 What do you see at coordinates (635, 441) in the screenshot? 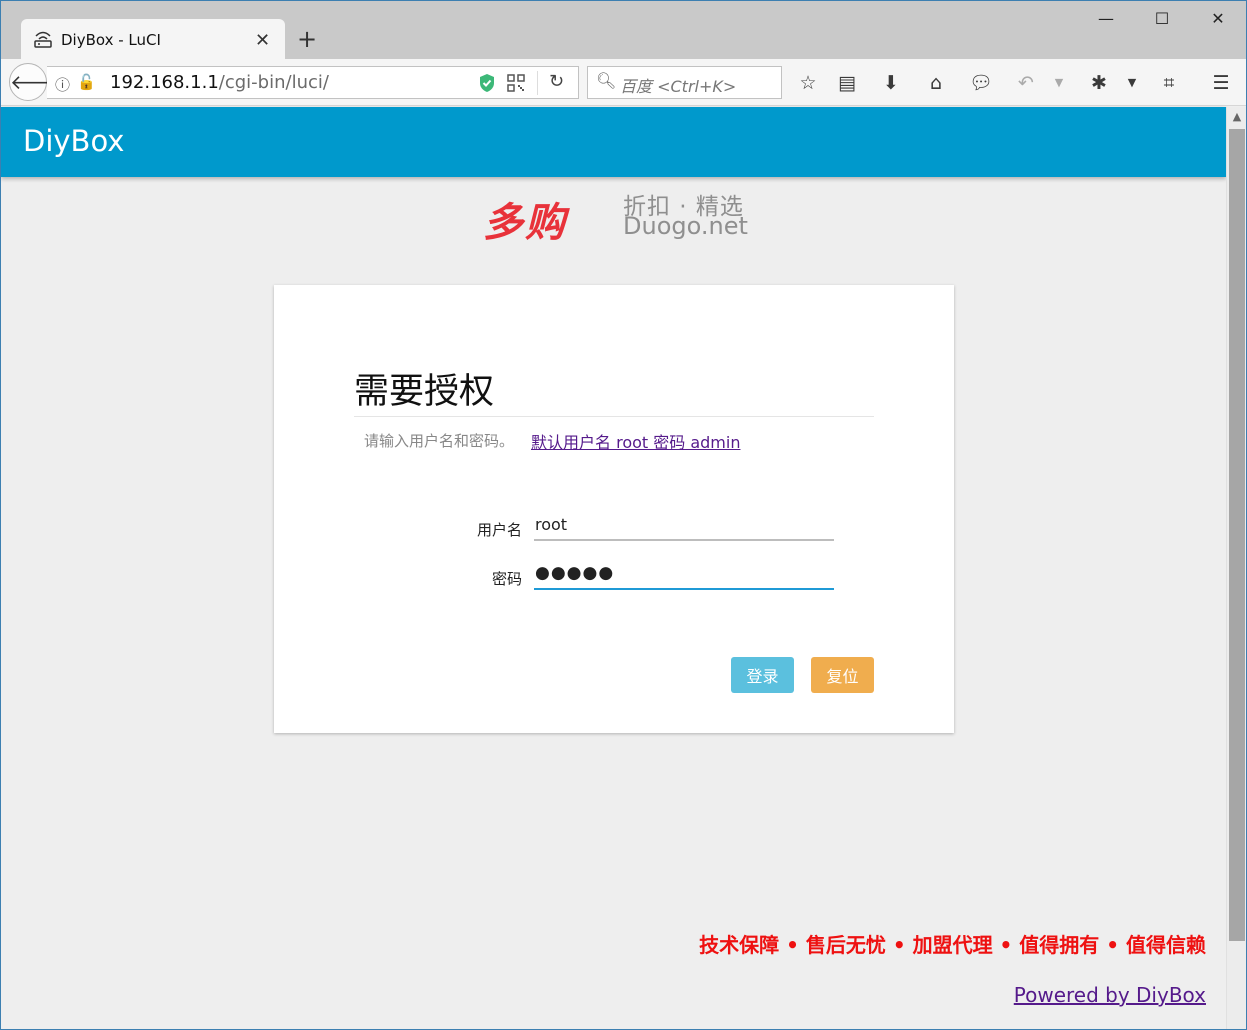
I see `default-credentials-link: 默认用户名 root 密码 admin` at bounding box center [635, 441].